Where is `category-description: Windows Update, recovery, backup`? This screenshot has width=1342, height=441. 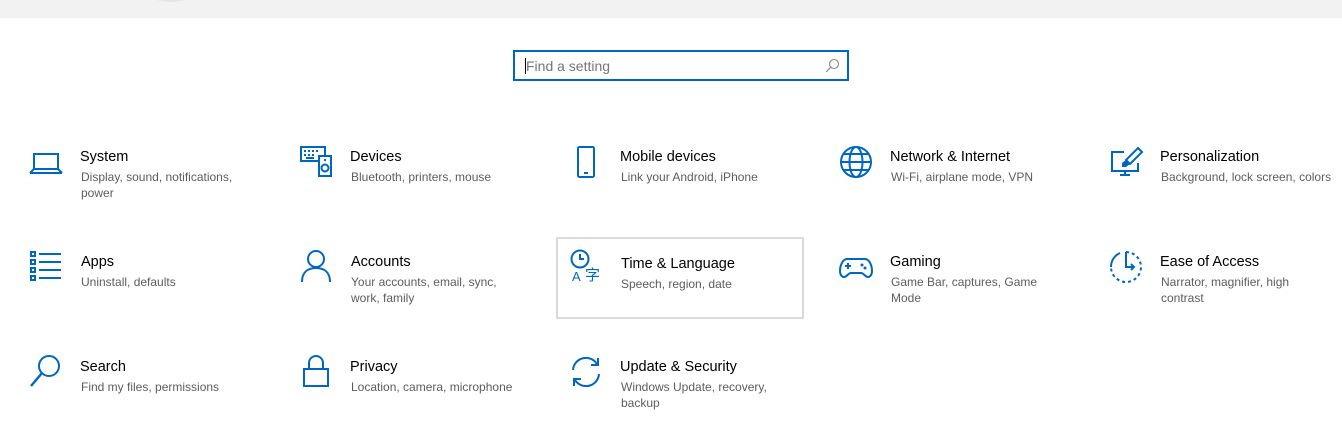
category-description: Windows Update, recovery, backup is located at coordinates (694, 395).